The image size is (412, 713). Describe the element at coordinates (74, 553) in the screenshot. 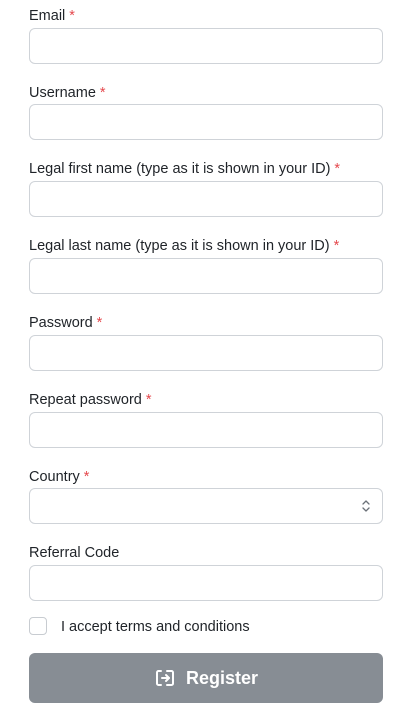

I see `referral-code-label: Referral Code` at that location.